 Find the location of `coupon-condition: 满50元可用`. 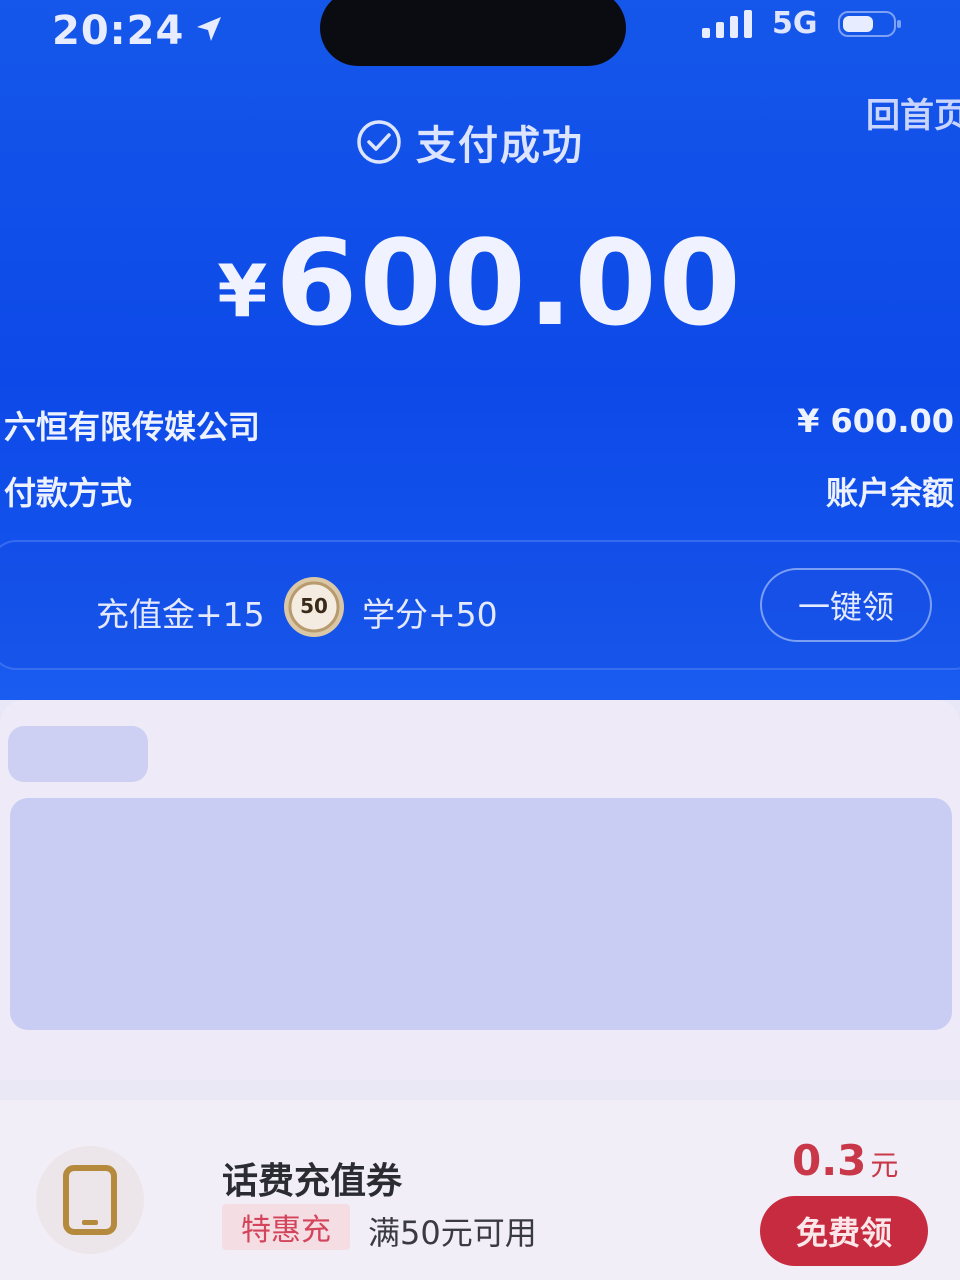

coupon-condition: 满50元可用 is located at coordinates (452, 1233).